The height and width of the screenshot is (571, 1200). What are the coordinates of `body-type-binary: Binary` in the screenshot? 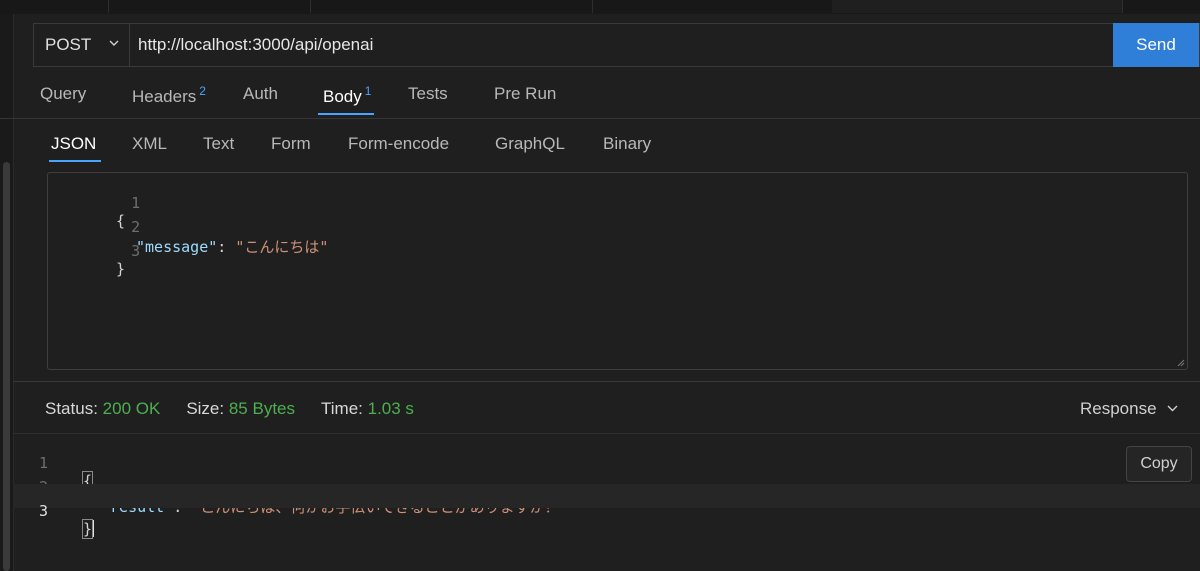 It's located at (627, 144).